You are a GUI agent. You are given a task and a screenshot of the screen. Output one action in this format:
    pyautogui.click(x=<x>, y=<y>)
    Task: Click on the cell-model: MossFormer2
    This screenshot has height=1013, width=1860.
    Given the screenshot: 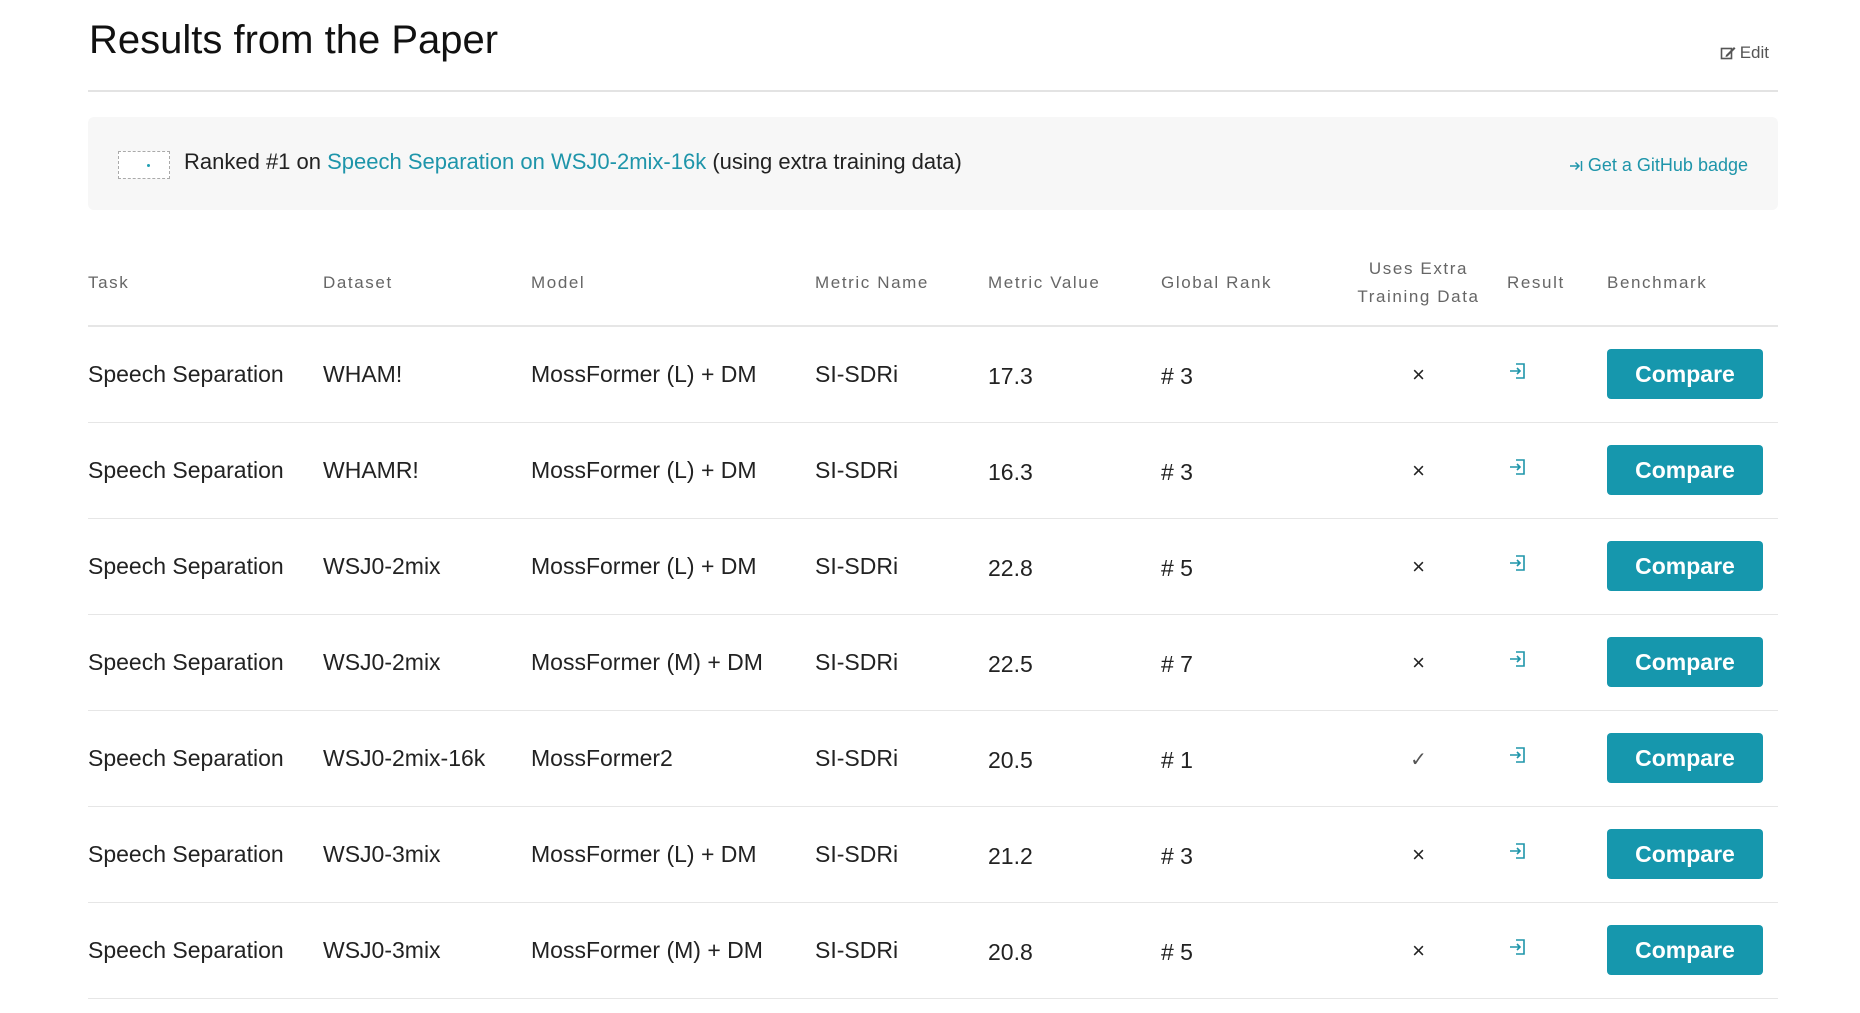 What is the action you would take?
    pyautogui.click(x=673, y=758)
    